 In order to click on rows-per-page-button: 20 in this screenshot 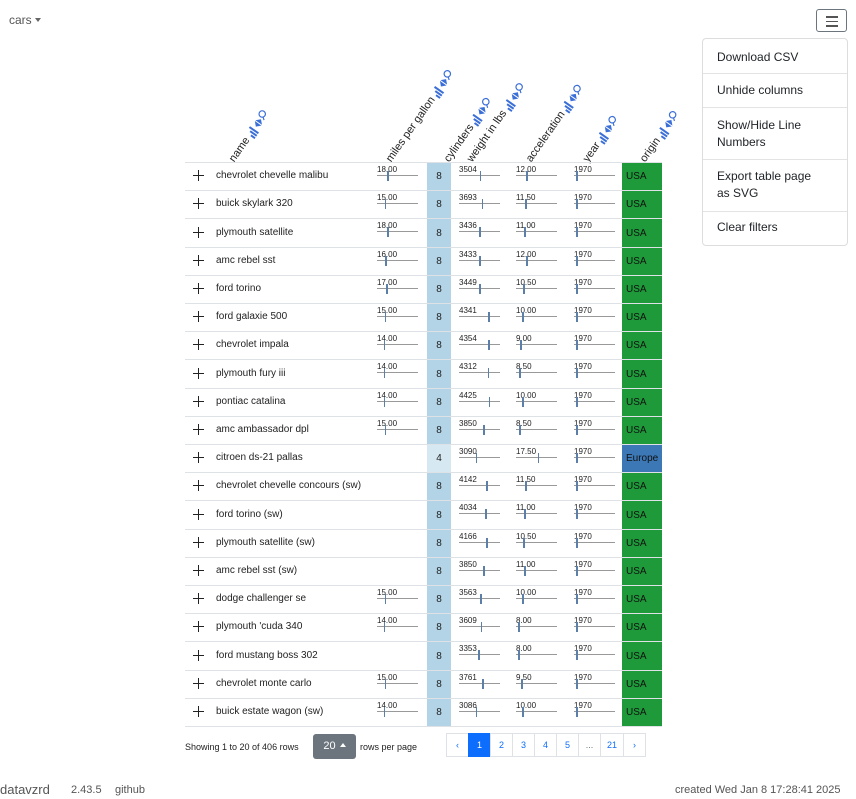, I will do `click(334, 746)`.